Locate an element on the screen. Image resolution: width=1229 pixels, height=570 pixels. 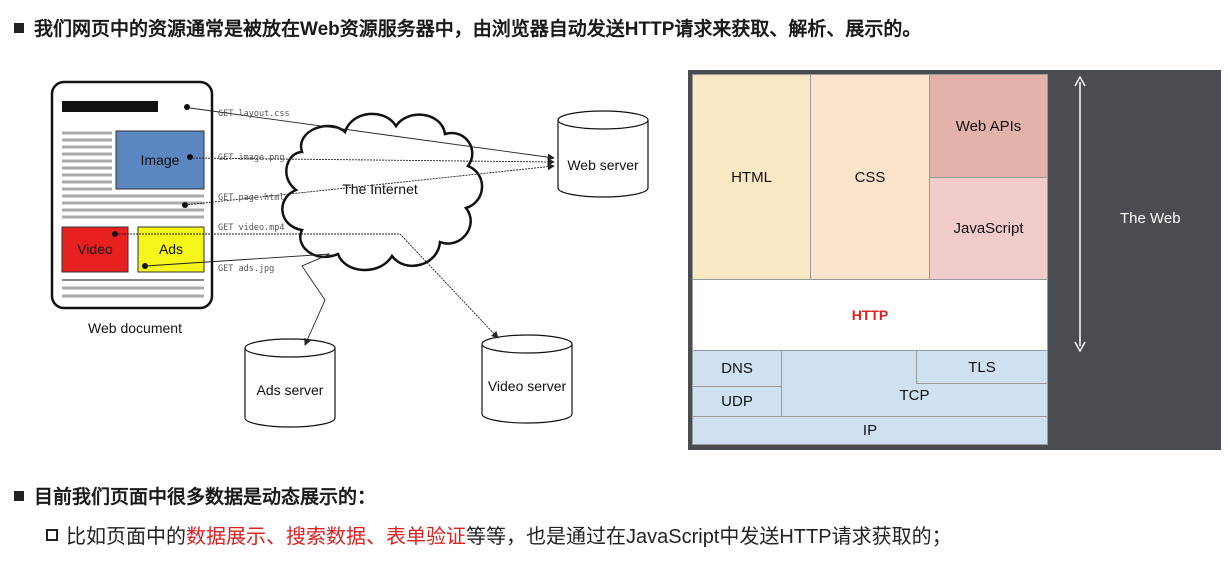
req-ads-label: GET ads.jpg is located at coordinates (246, 269).